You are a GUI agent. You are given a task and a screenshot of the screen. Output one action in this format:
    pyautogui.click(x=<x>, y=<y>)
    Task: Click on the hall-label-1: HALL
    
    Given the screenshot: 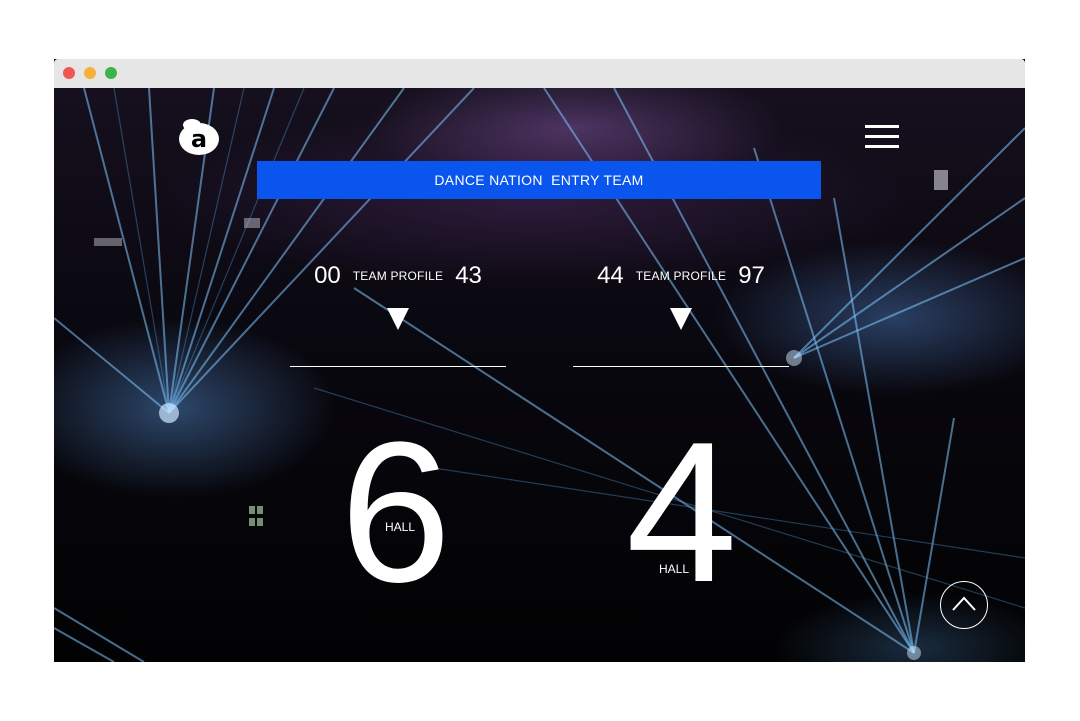 What is the action you would take?
    pyautogui.click(x=400, y=527)
    